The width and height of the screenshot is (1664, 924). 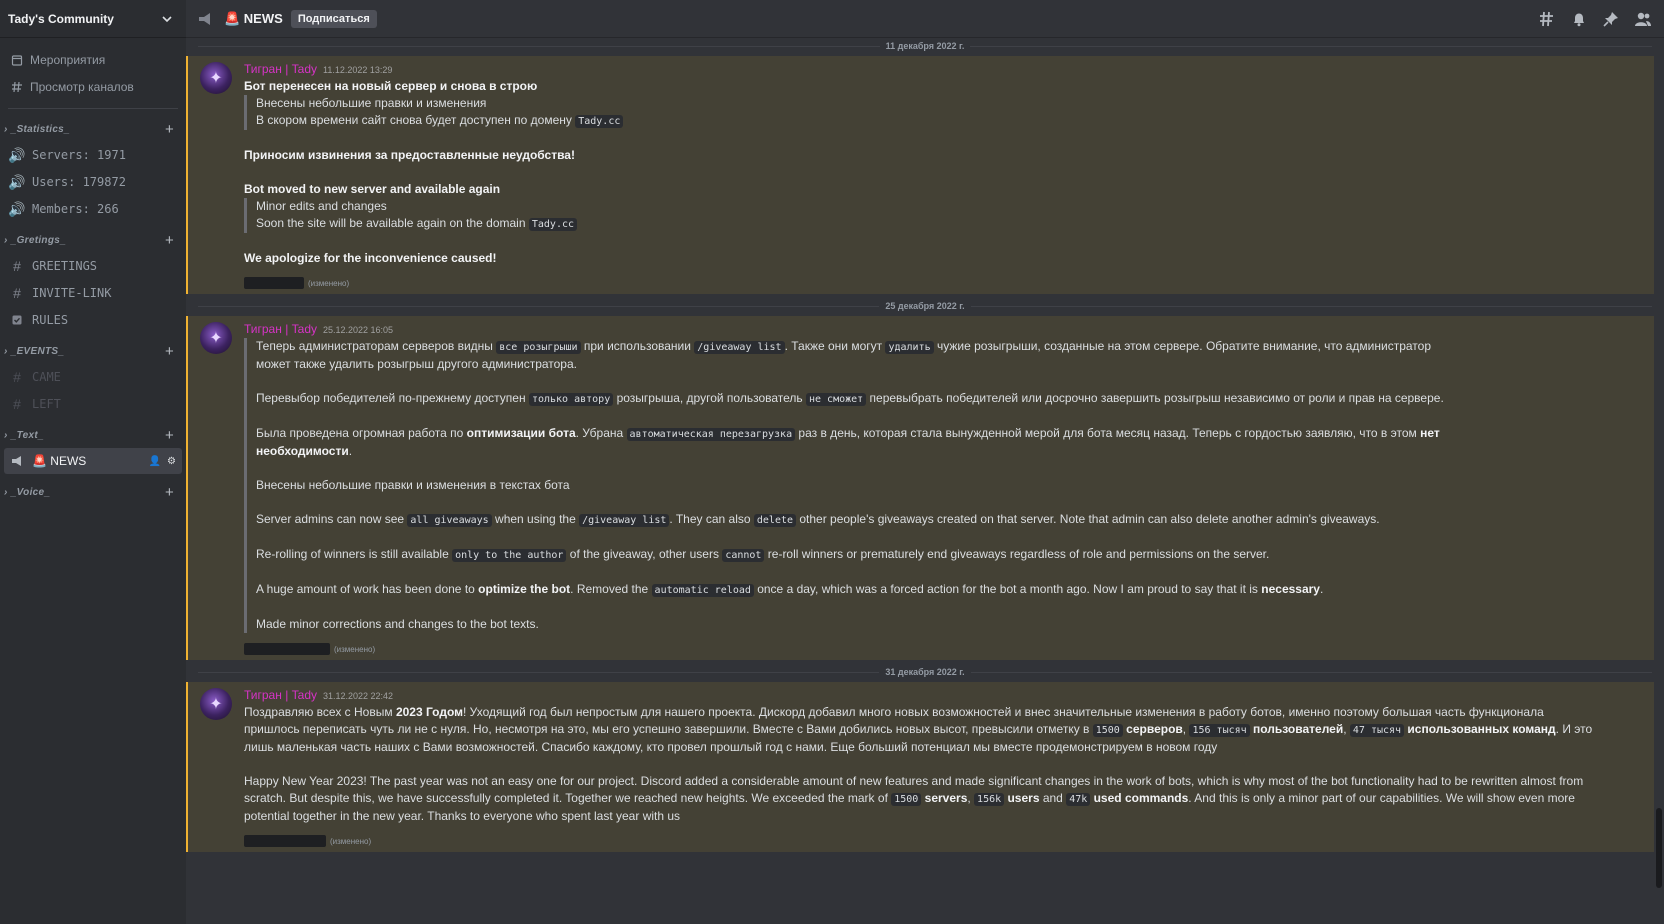 What do you see at coordinates (82, 87) in the screenshot?
I see `sidebar-item-label: Просмотр каналов` at bounding box center [82, 87].